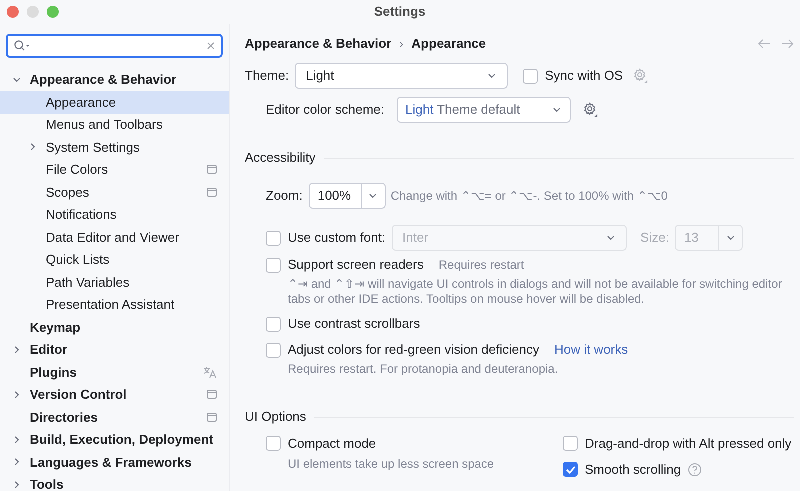 This screenshot has width=800, height=491. I want to click on color-scheme-label: Editor color scheme:, so click(325, 110).